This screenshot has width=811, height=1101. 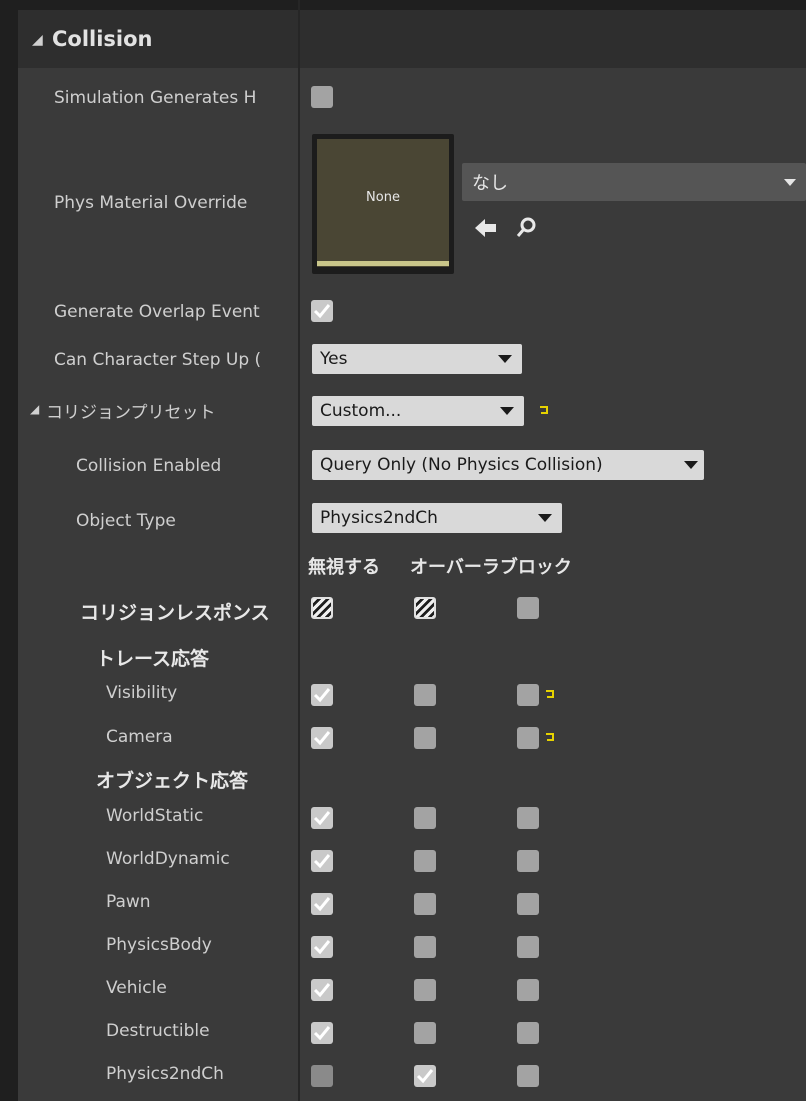 What do you see at coordinates (322, 608) in the screenshot?
I see `all-ignore-checkbox` at bounding box center [322, 608].